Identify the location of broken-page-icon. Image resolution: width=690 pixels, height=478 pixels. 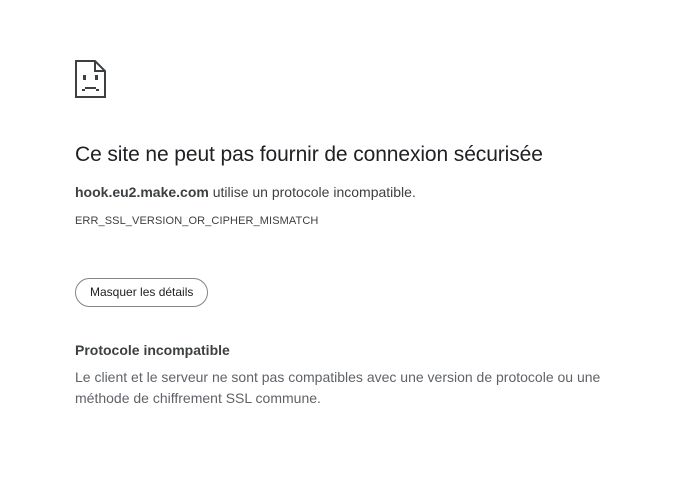
(90, 79).